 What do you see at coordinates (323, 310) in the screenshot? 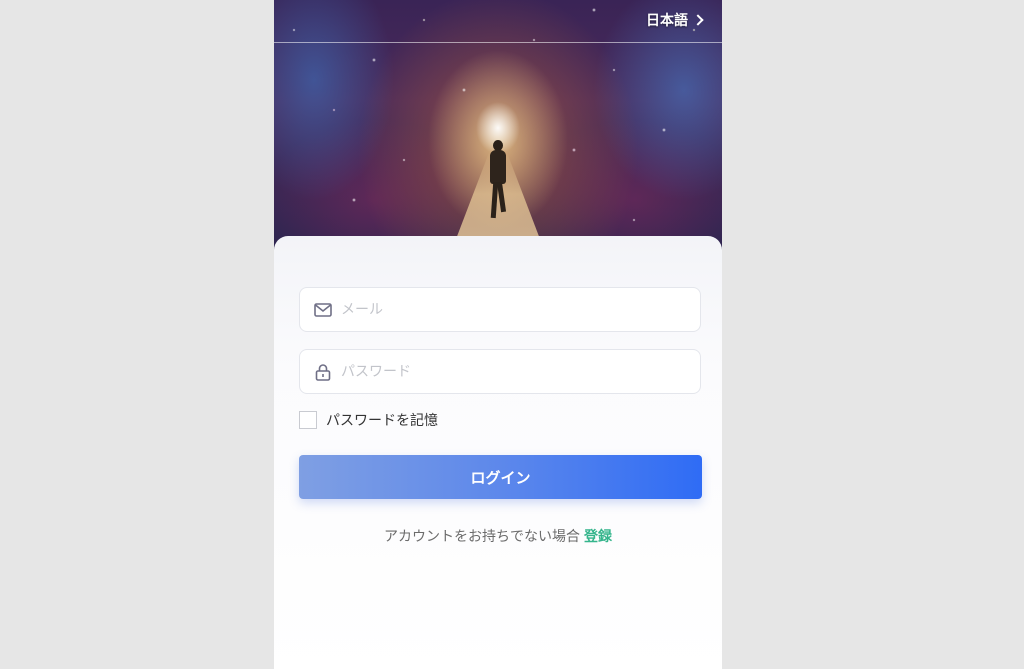
I see `envelope-icon` at bounding box center [323, 310].